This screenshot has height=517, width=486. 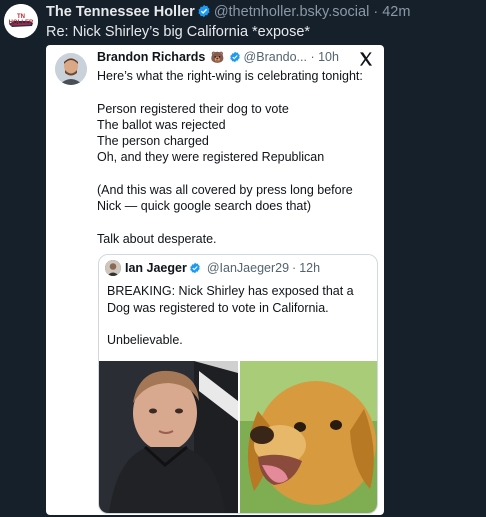 What do you see at coordinates (153, 141) in the screenshot?
I see `tweet-line: The person charged` at bounding box center [153, 141].